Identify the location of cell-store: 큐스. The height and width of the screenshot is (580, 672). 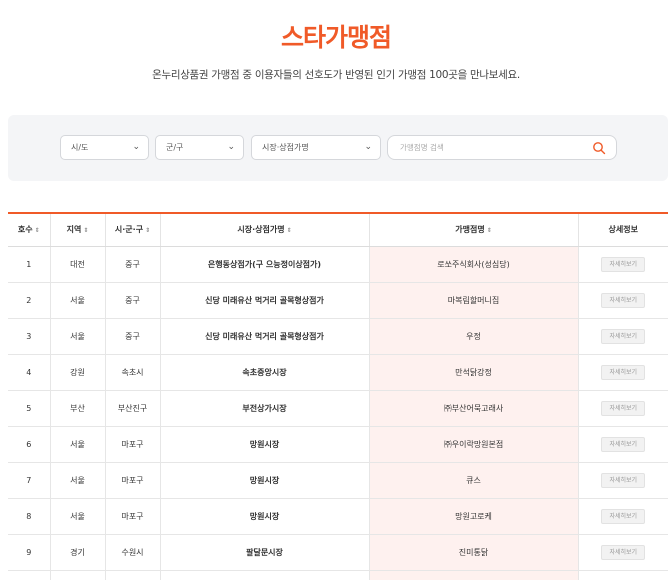
(474, 480).